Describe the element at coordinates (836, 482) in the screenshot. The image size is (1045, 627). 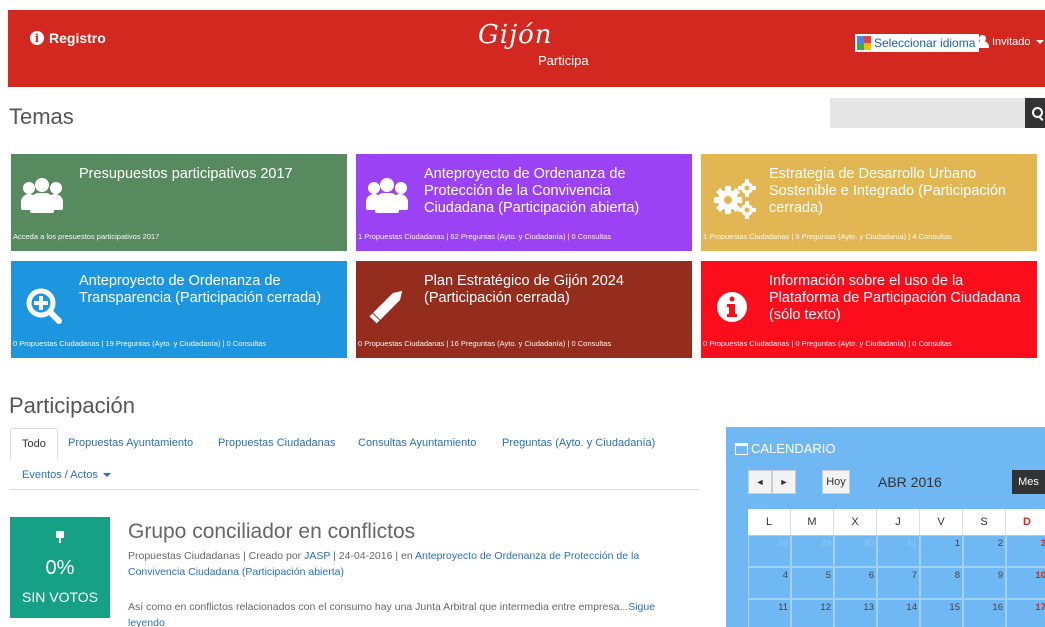
I see `calendar-today-button: Hoy` at that location.